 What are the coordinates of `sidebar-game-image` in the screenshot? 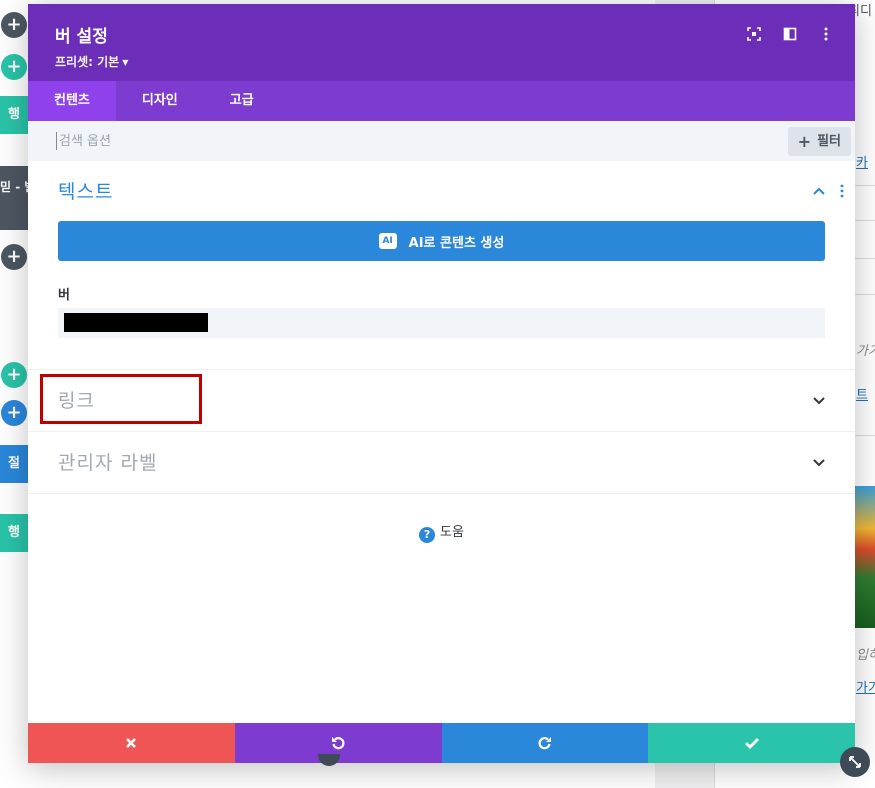 It's located at (865, 557).